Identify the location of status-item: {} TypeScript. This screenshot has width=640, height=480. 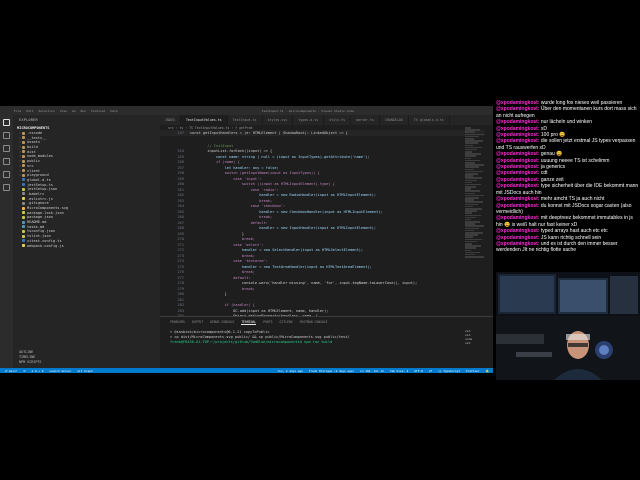
(449, 371).